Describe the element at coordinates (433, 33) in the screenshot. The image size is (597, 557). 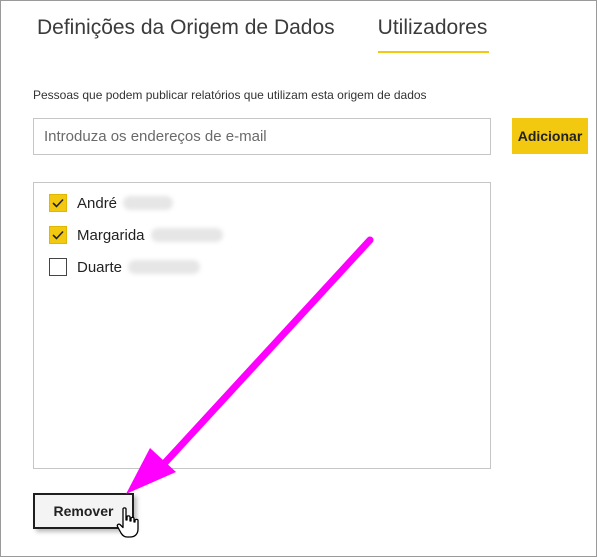
I see `tab-users: Utilizadores` at that location.